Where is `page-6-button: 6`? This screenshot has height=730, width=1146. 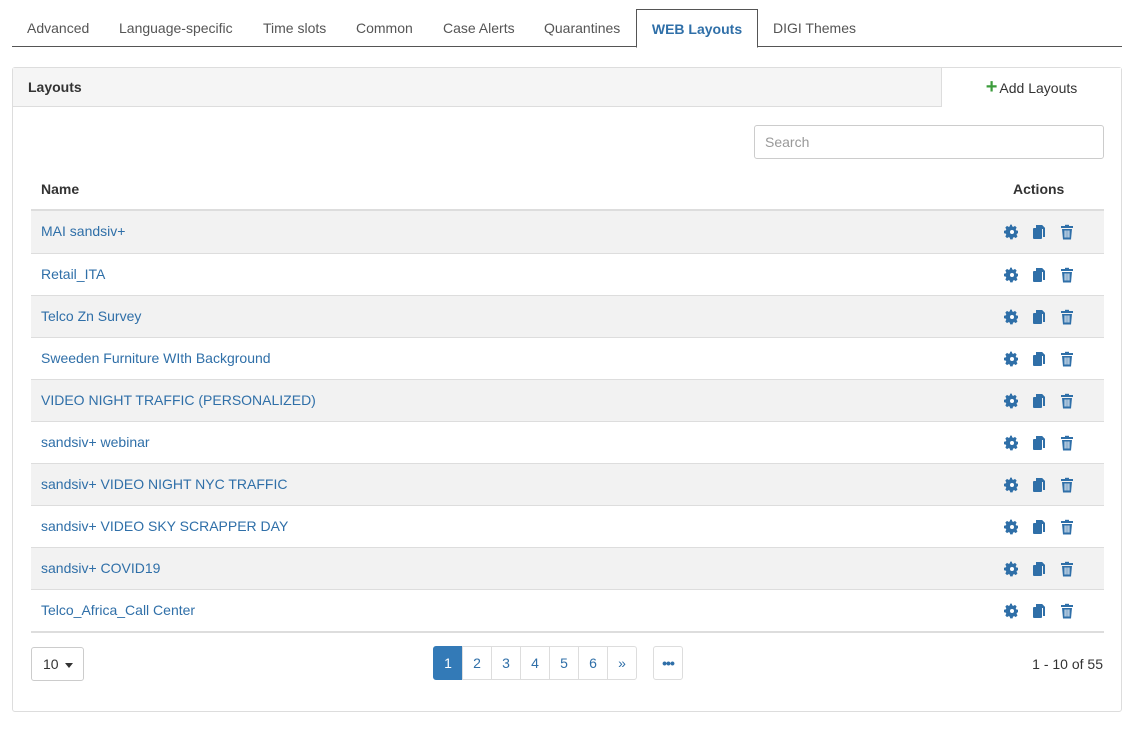
page-6-button: 6 is located at coordinates (593, 663).